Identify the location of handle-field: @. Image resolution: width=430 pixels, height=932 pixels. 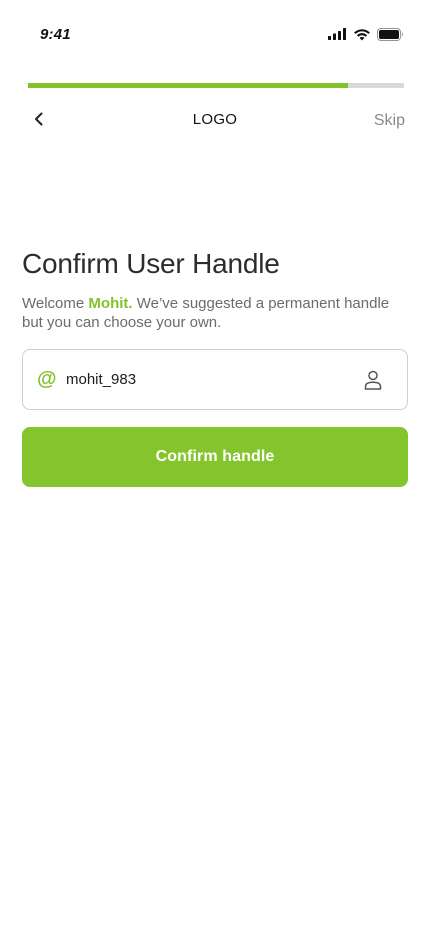
(215, 379).